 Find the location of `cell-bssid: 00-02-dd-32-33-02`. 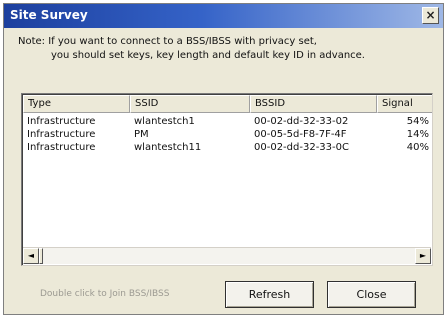

cell-bssid: 00-02-dd-32-33-02 is located at coordinates (301, 121).